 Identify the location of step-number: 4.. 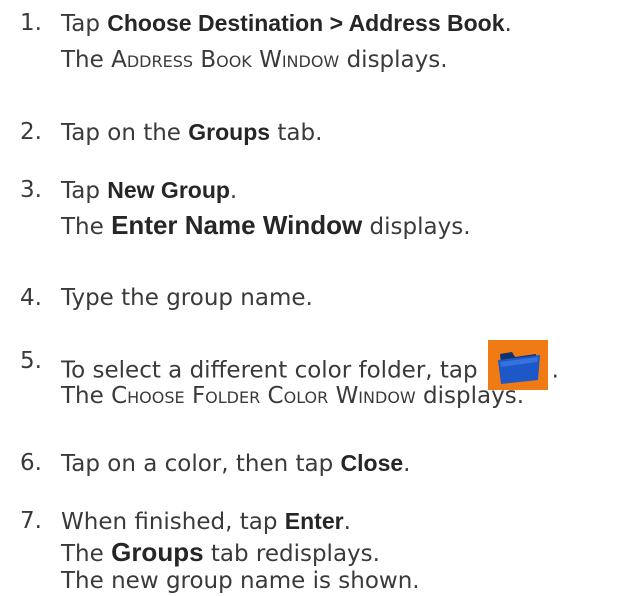
(31, 298).